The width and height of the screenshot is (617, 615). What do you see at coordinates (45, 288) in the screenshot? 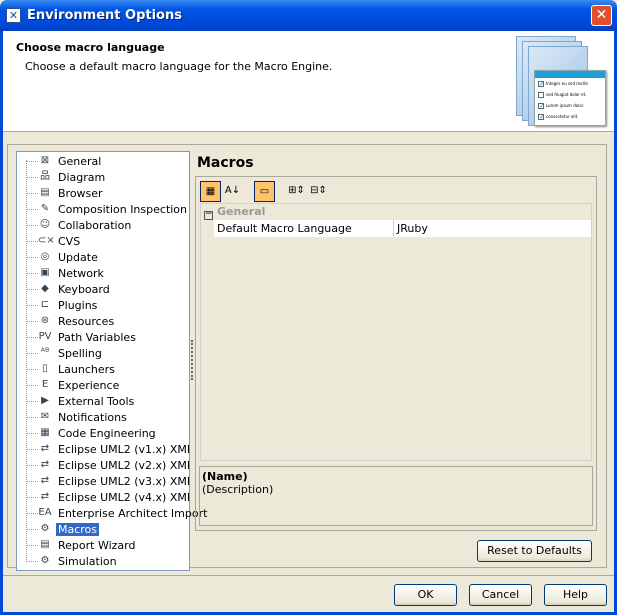
I see `keyboard-icon: ◆` at bounding box center [45, 288].